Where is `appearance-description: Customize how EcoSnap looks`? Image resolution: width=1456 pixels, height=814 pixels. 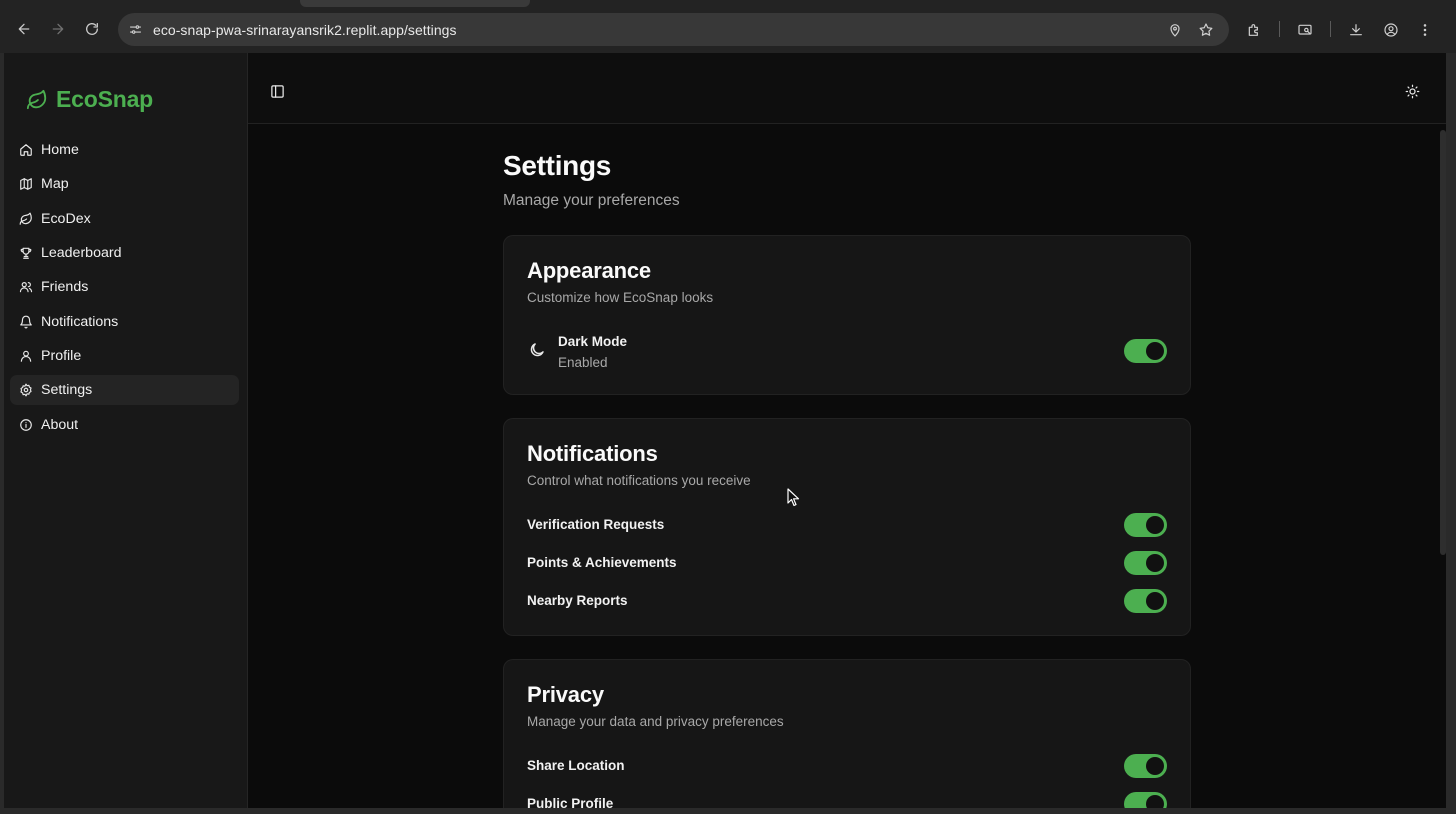 appearance-description: Customize how EcoSnap looks is located at coordinates (620, 297).